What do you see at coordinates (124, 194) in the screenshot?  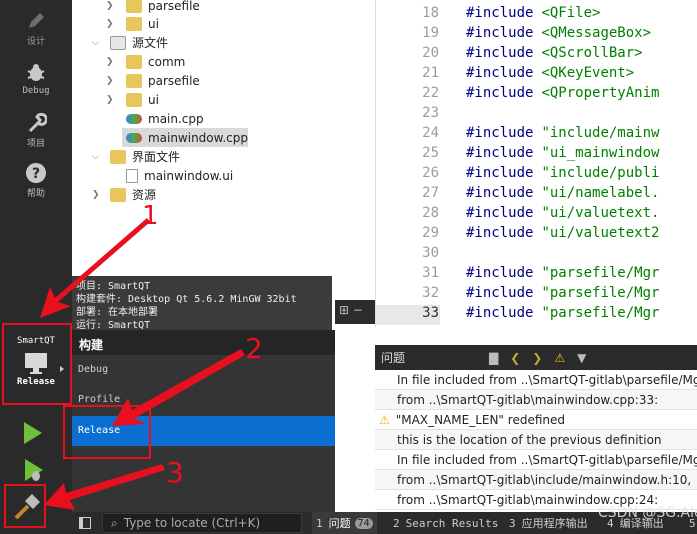 I see `tree-item-resources: ❯ 资源` at bounding box center [124, 194].